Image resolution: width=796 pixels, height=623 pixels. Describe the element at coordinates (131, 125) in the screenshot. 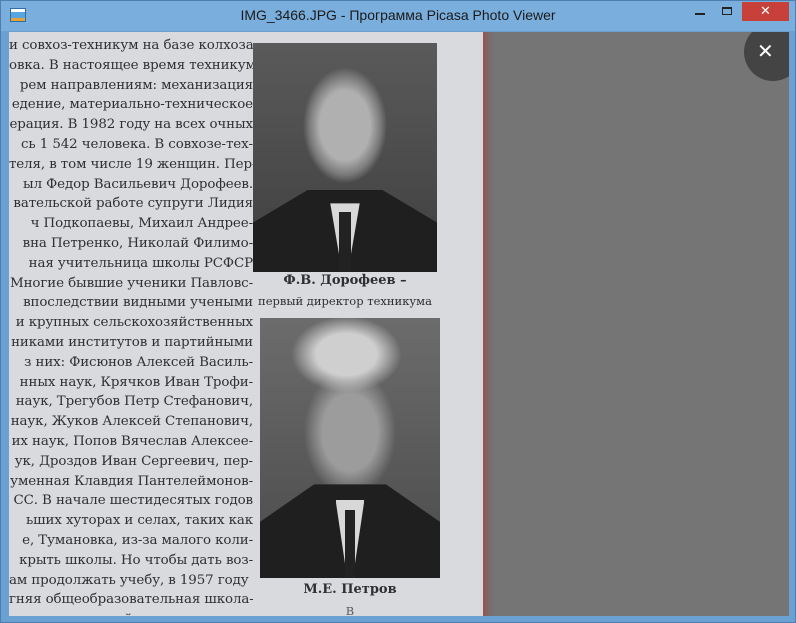

I see `text-line: ерация. В 1982 году на всех очных` at that location.